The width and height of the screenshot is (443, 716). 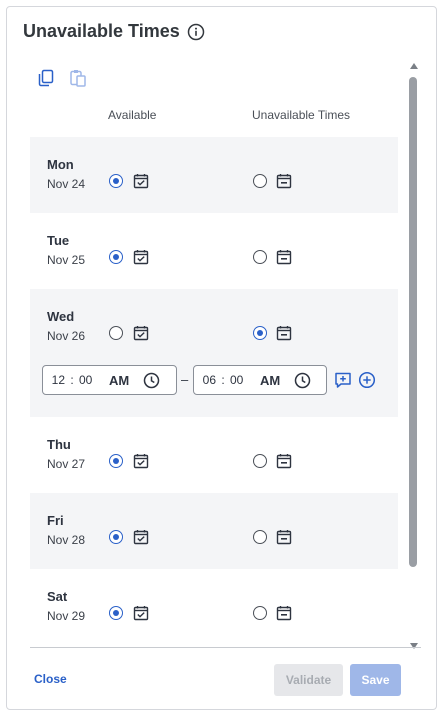 I want to click on day-name: Mon, so click(x=60, y=164).